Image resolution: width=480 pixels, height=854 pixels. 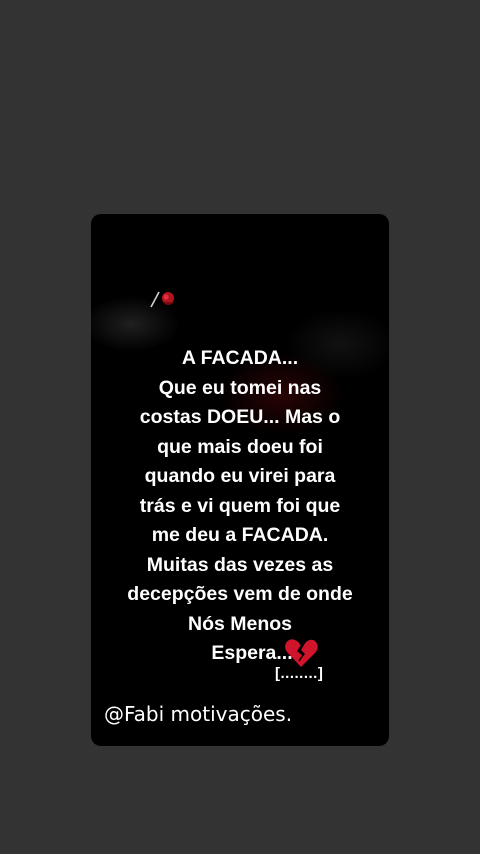 I want to click on quote-line: decepções vem de onde, so click(x=240, y=594).